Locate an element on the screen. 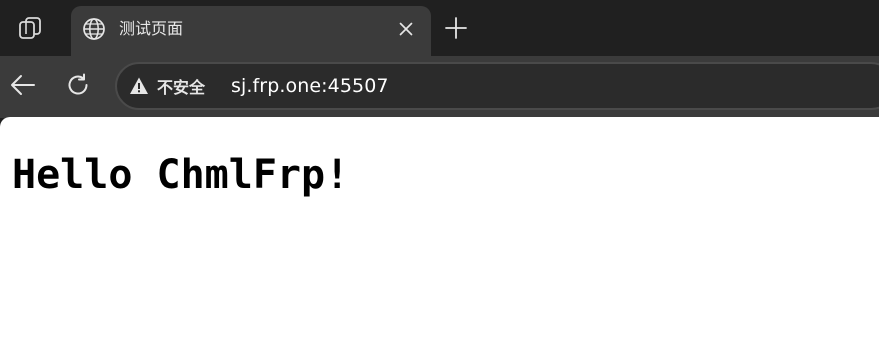 This screenshot has width=879, height=353. tab-active: 测试页面 is located at coordinates (251, 31).